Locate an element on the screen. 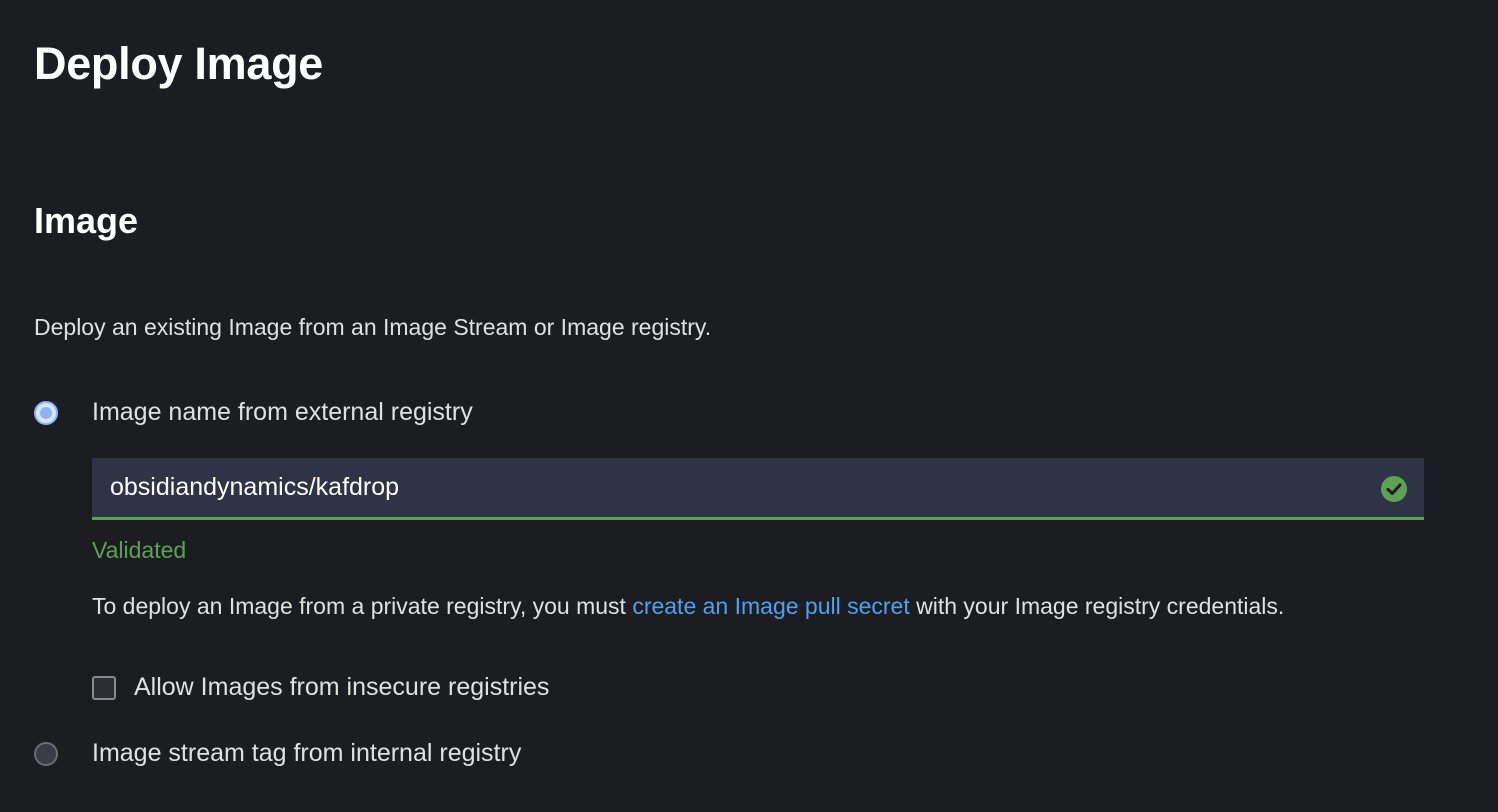 This screenshot has width=1498, height=812. image-name-field is located at coordinates (758, 489).